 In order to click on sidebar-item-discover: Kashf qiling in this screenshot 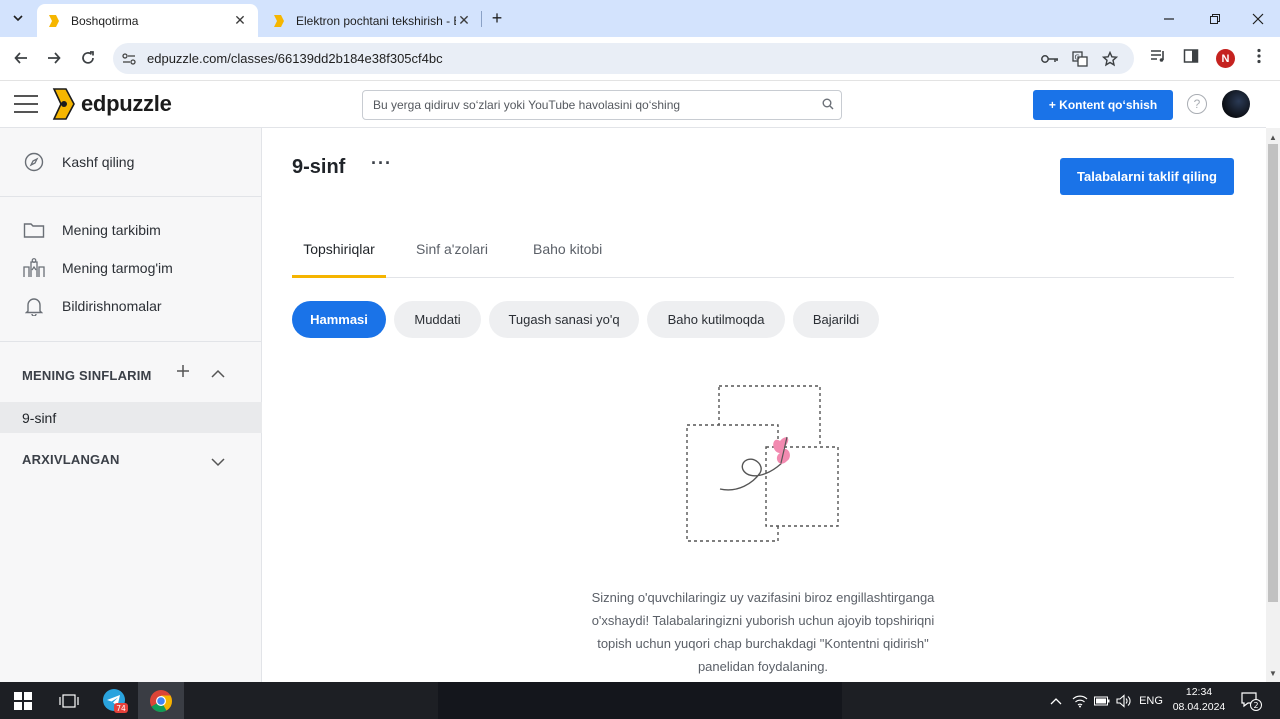, I will do `click(78, 162)`.